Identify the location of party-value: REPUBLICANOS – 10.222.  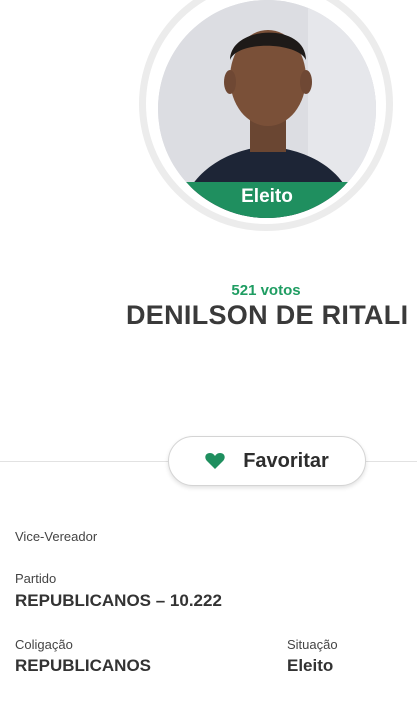
(118, 600).